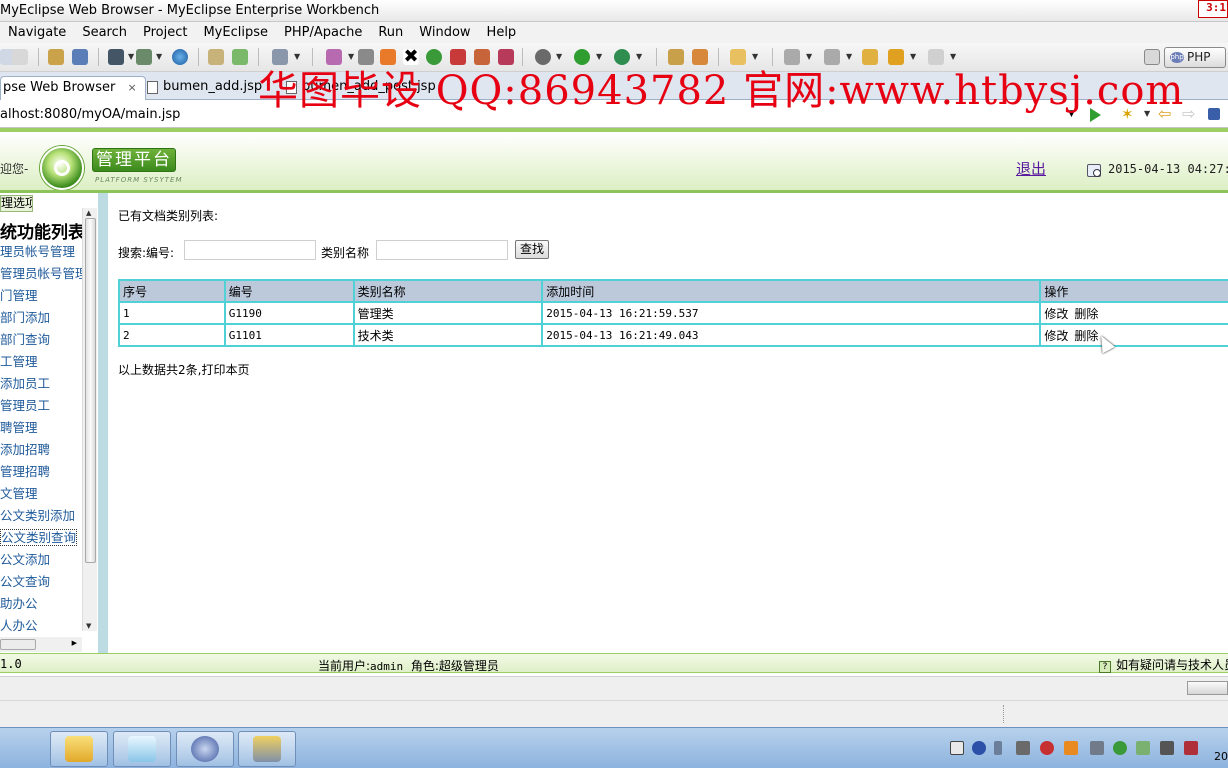 The height and width of the screenshot is (768, 1228). I want to click on category-name-input, so click(442, 250).